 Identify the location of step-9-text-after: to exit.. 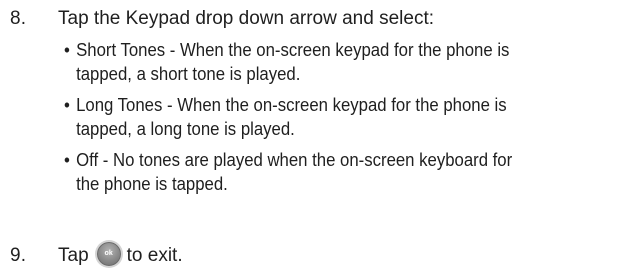
(154, 255).